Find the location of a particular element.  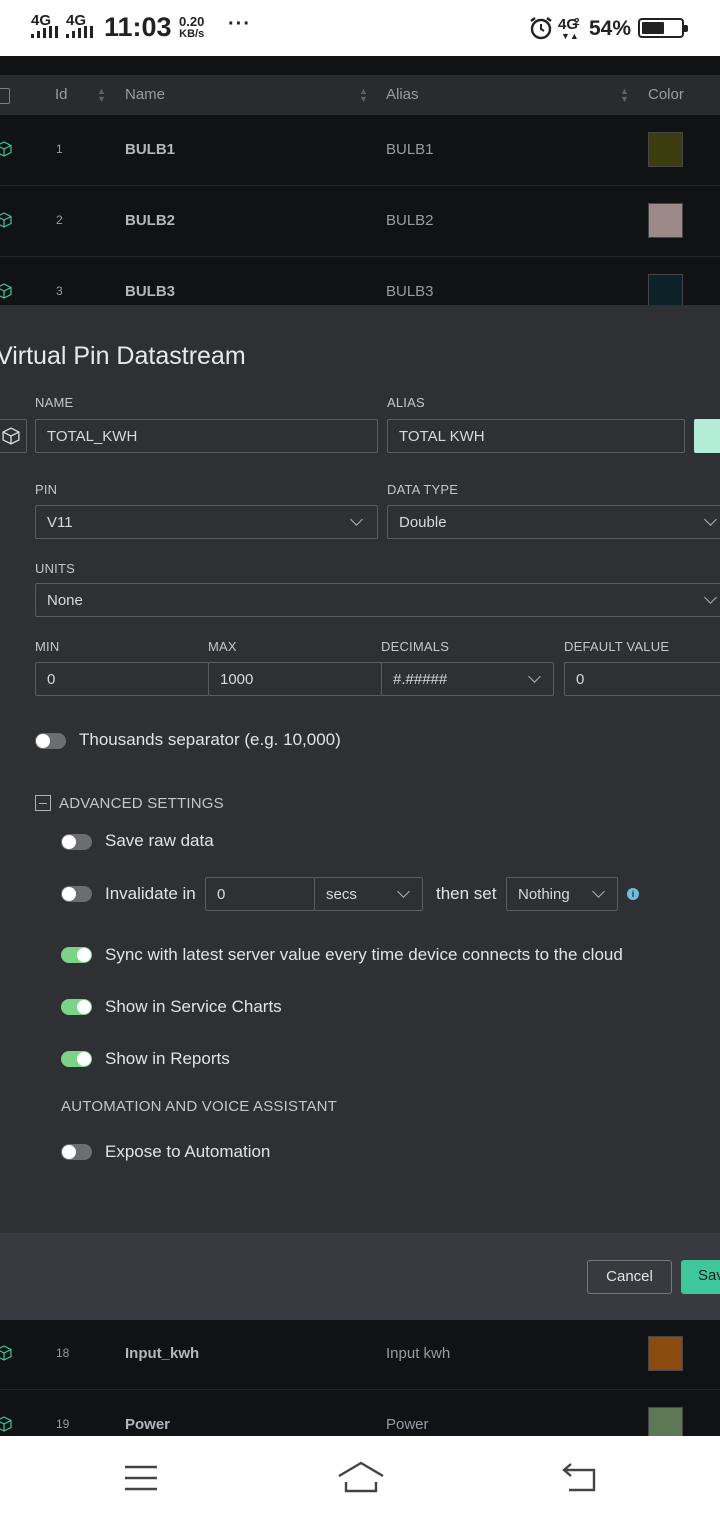

row-id: 18 is located at coordinates (63, 1353).